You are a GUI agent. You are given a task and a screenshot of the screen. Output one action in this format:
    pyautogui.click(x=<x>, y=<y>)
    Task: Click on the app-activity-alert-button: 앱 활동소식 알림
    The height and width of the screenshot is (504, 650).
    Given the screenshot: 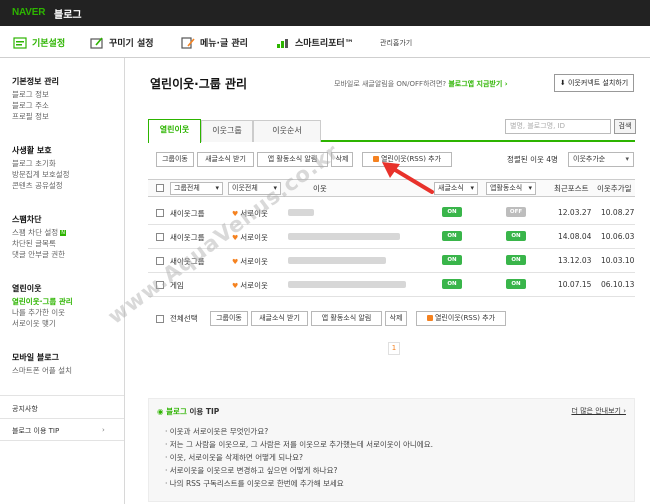 What is the action you would take?
    pyautogui.click(x=292, y=159)
    